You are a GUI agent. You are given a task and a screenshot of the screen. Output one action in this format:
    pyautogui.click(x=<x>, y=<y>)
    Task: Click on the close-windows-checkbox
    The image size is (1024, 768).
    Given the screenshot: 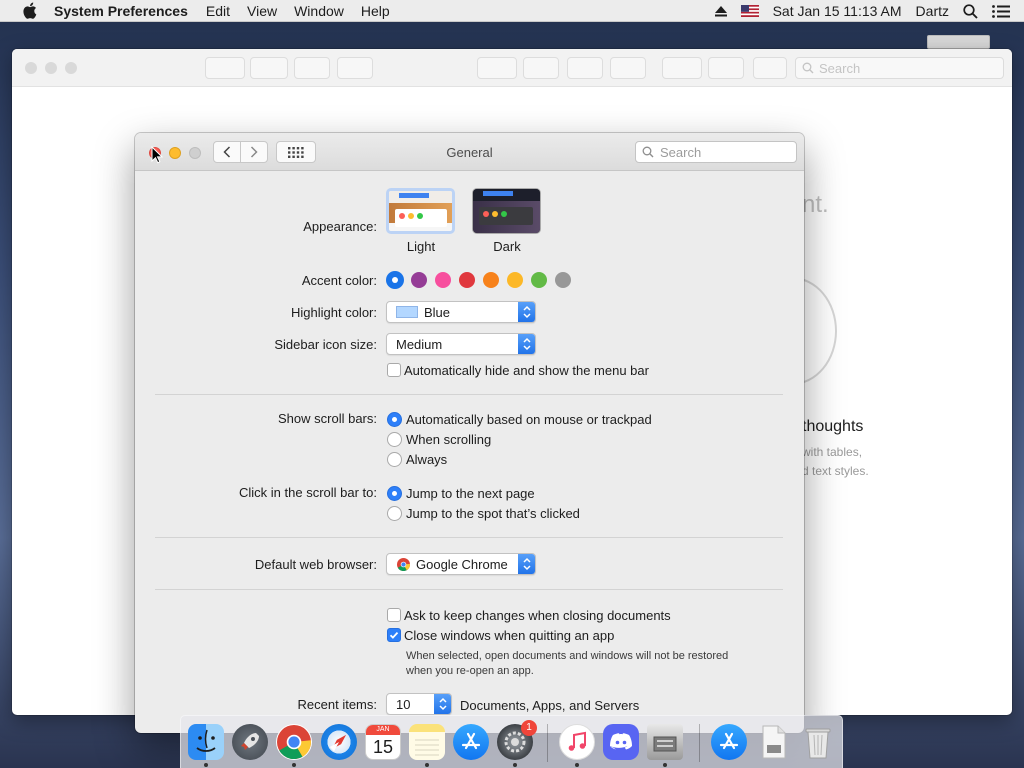 What is the action you would take?
    pyautogui.click(x=394, y=635)
    